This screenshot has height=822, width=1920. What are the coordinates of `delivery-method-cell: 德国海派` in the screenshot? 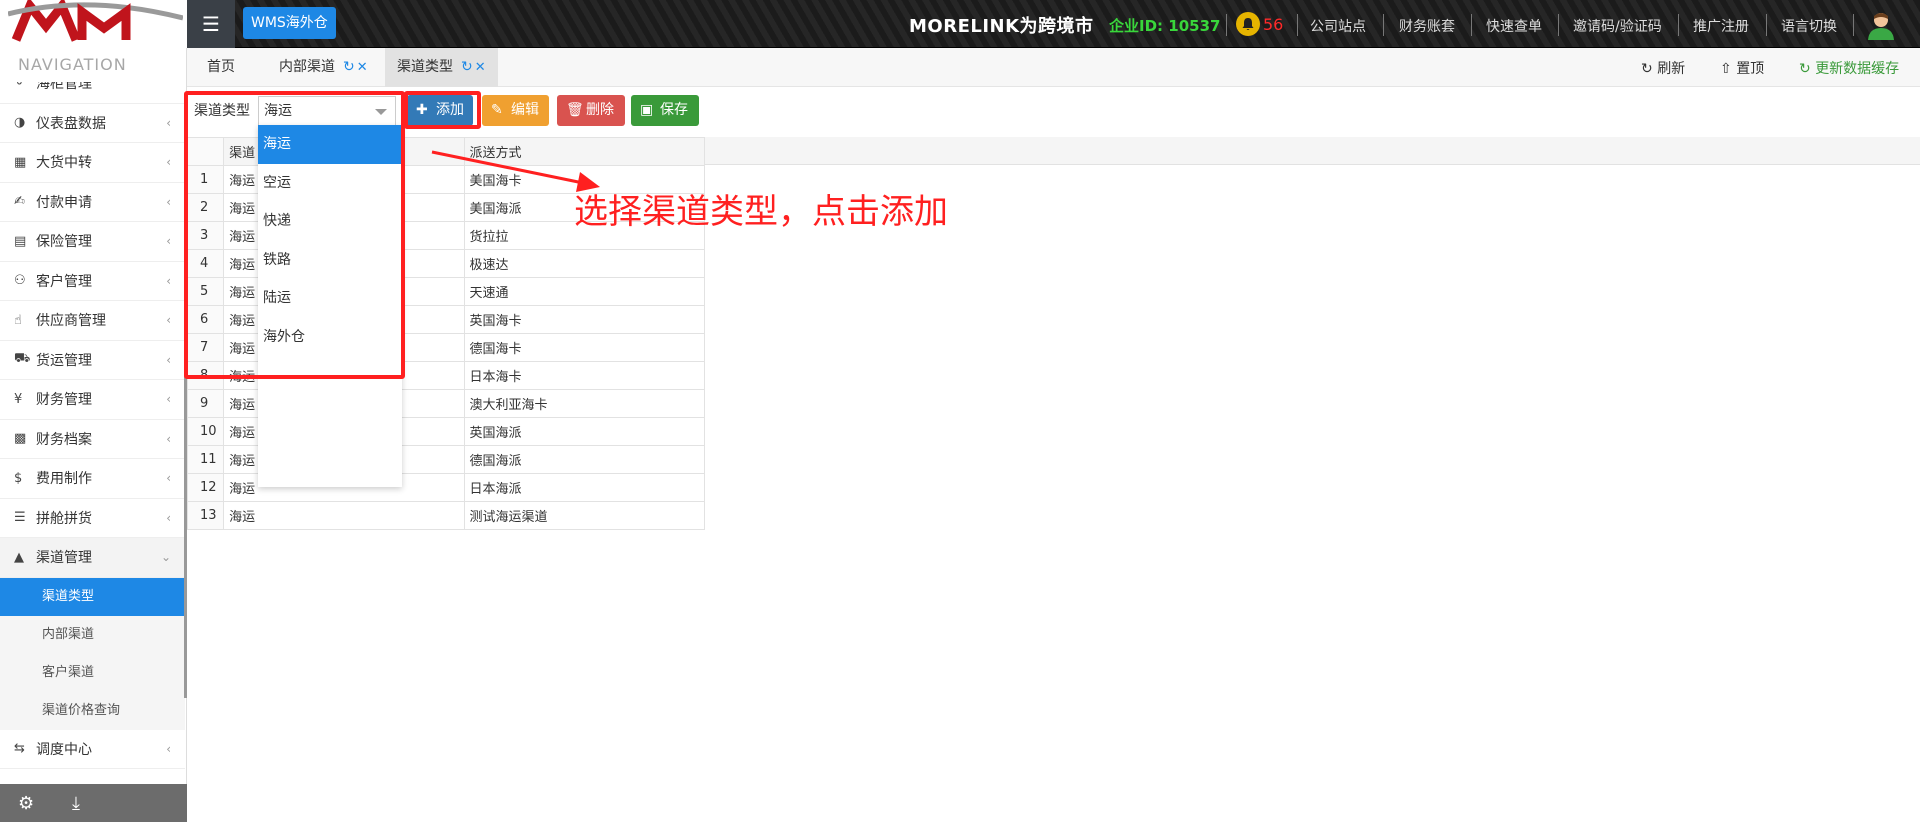 It's located at (584, 459).